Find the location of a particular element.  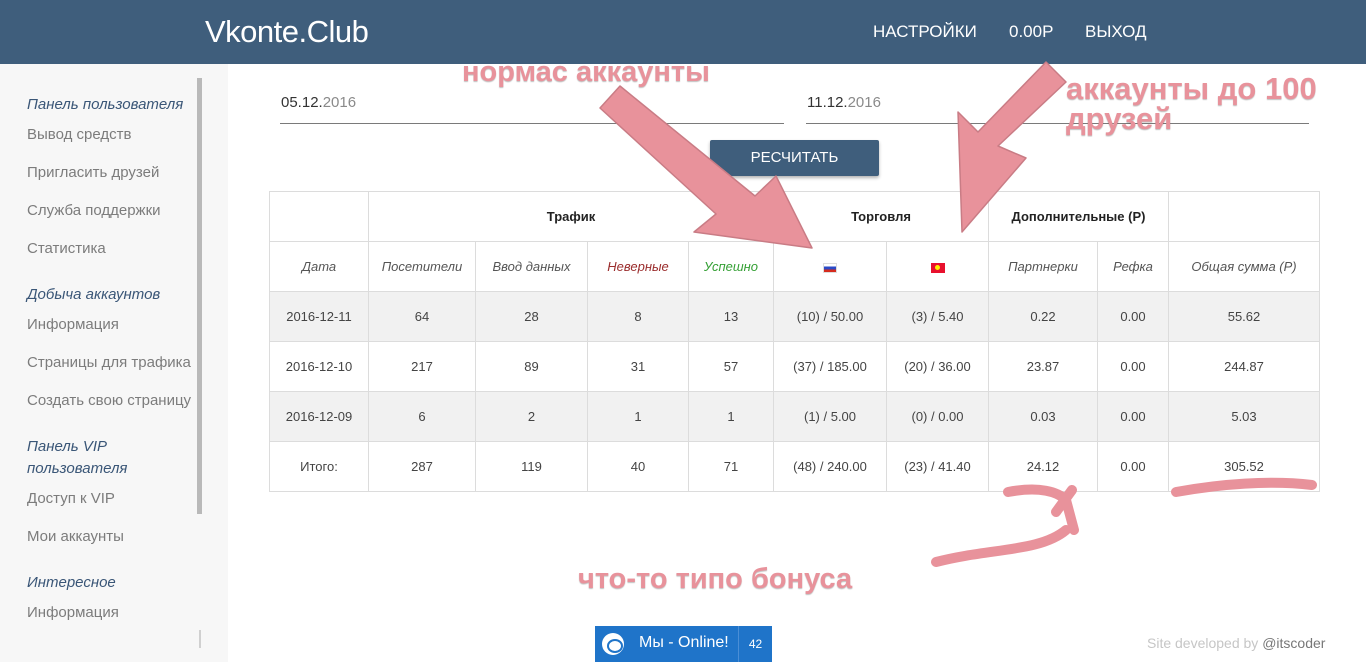

russia-flag-icon is located at coordinates (830, 267).